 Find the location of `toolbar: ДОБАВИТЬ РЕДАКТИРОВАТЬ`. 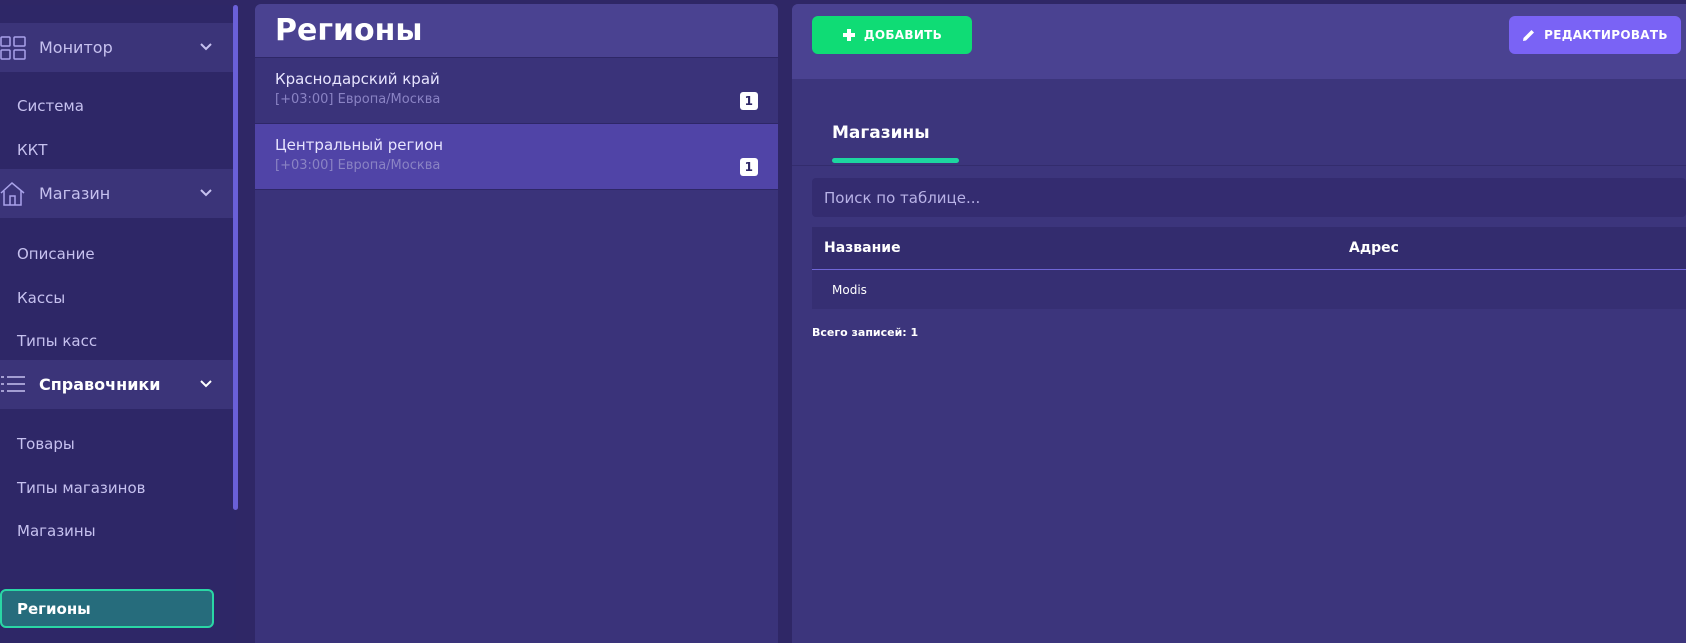

toolbar: ДОБАВИТЬ РЕДАКТИРОВАТЬ is located at coordinates (1239, 41).